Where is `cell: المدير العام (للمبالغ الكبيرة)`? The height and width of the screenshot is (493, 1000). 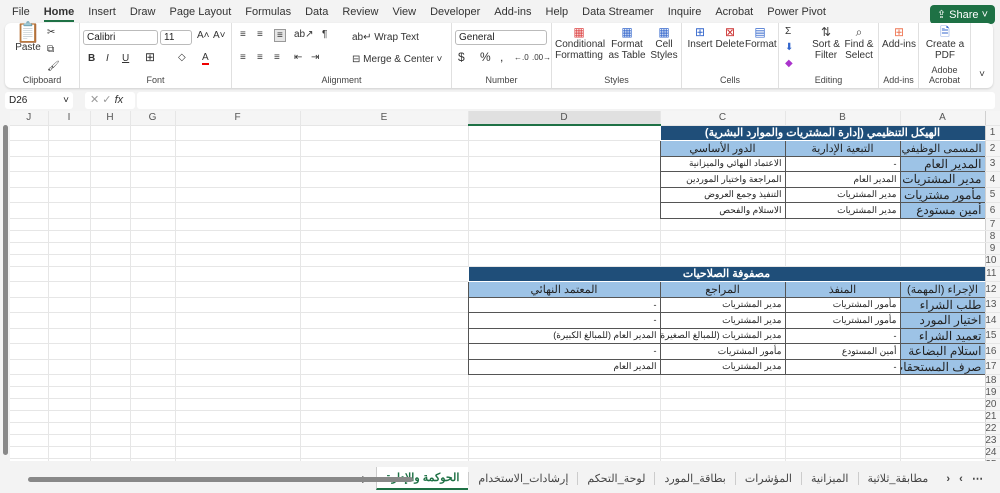 cell: المدير العام (للمبالغ الكبيرة) is located at coordinates (564, 335).